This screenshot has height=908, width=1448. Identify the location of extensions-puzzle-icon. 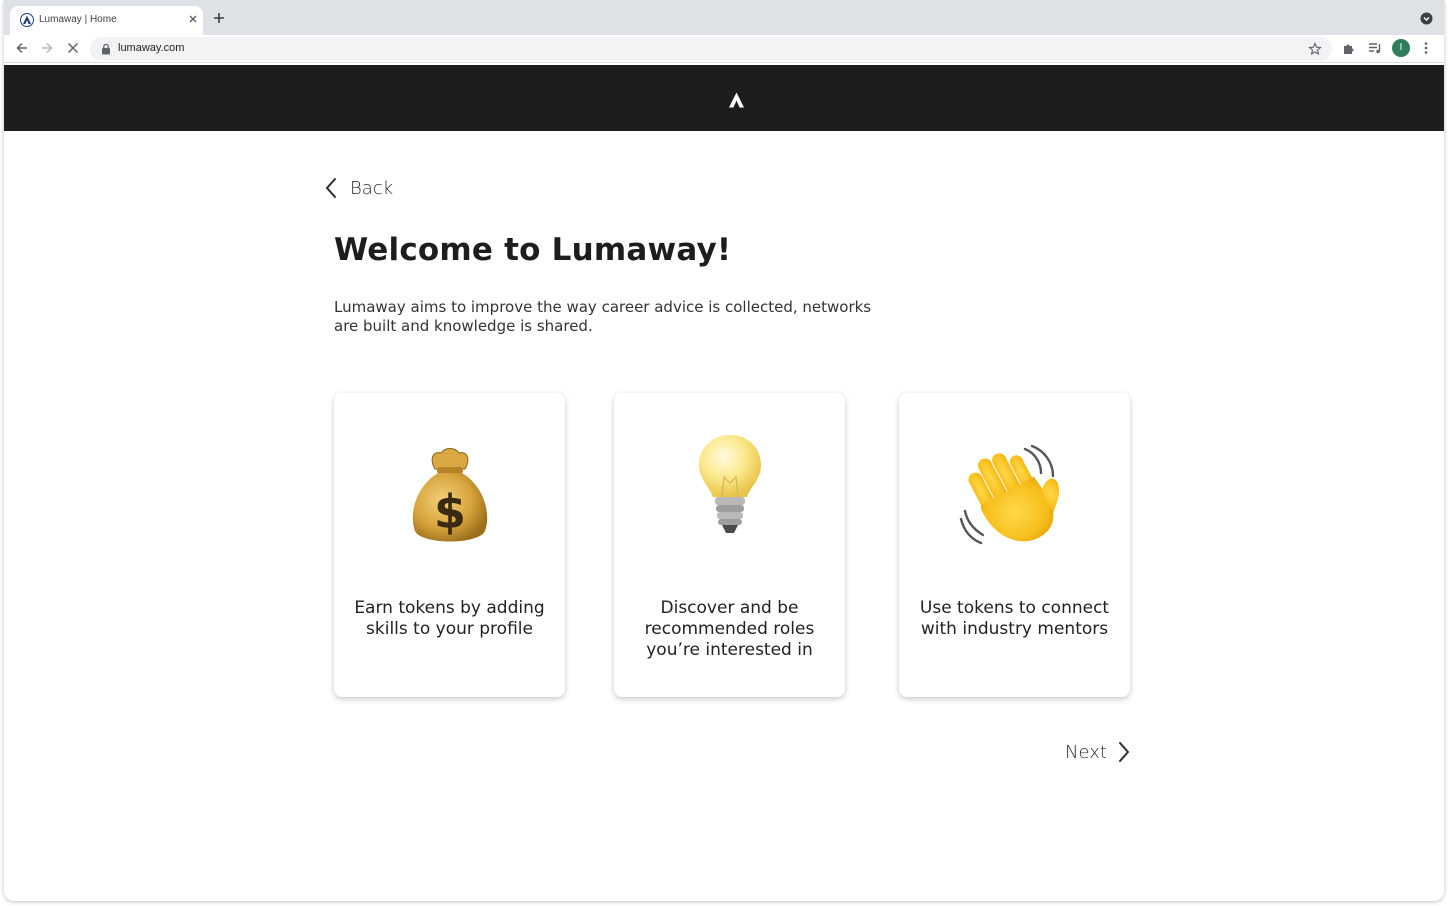
(1349, 48).